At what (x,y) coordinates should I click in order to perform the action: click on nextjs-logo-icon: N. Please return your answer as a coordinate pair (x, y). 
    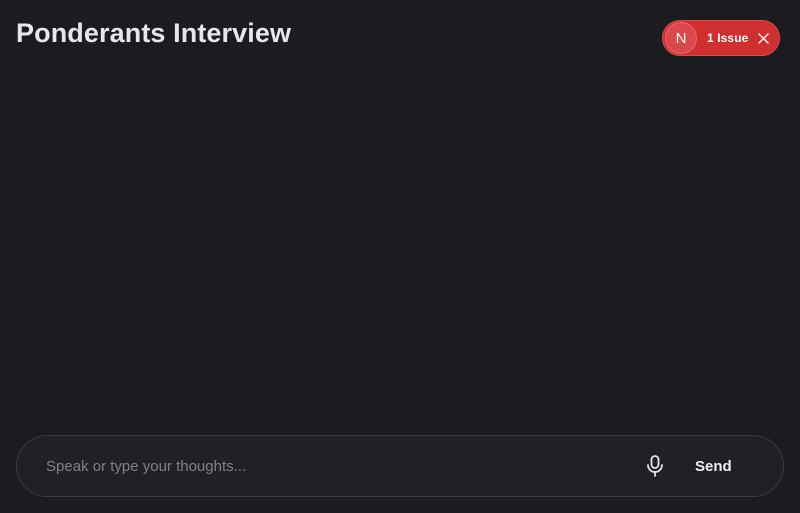
    Looking at the image, I should click on (681, 38).